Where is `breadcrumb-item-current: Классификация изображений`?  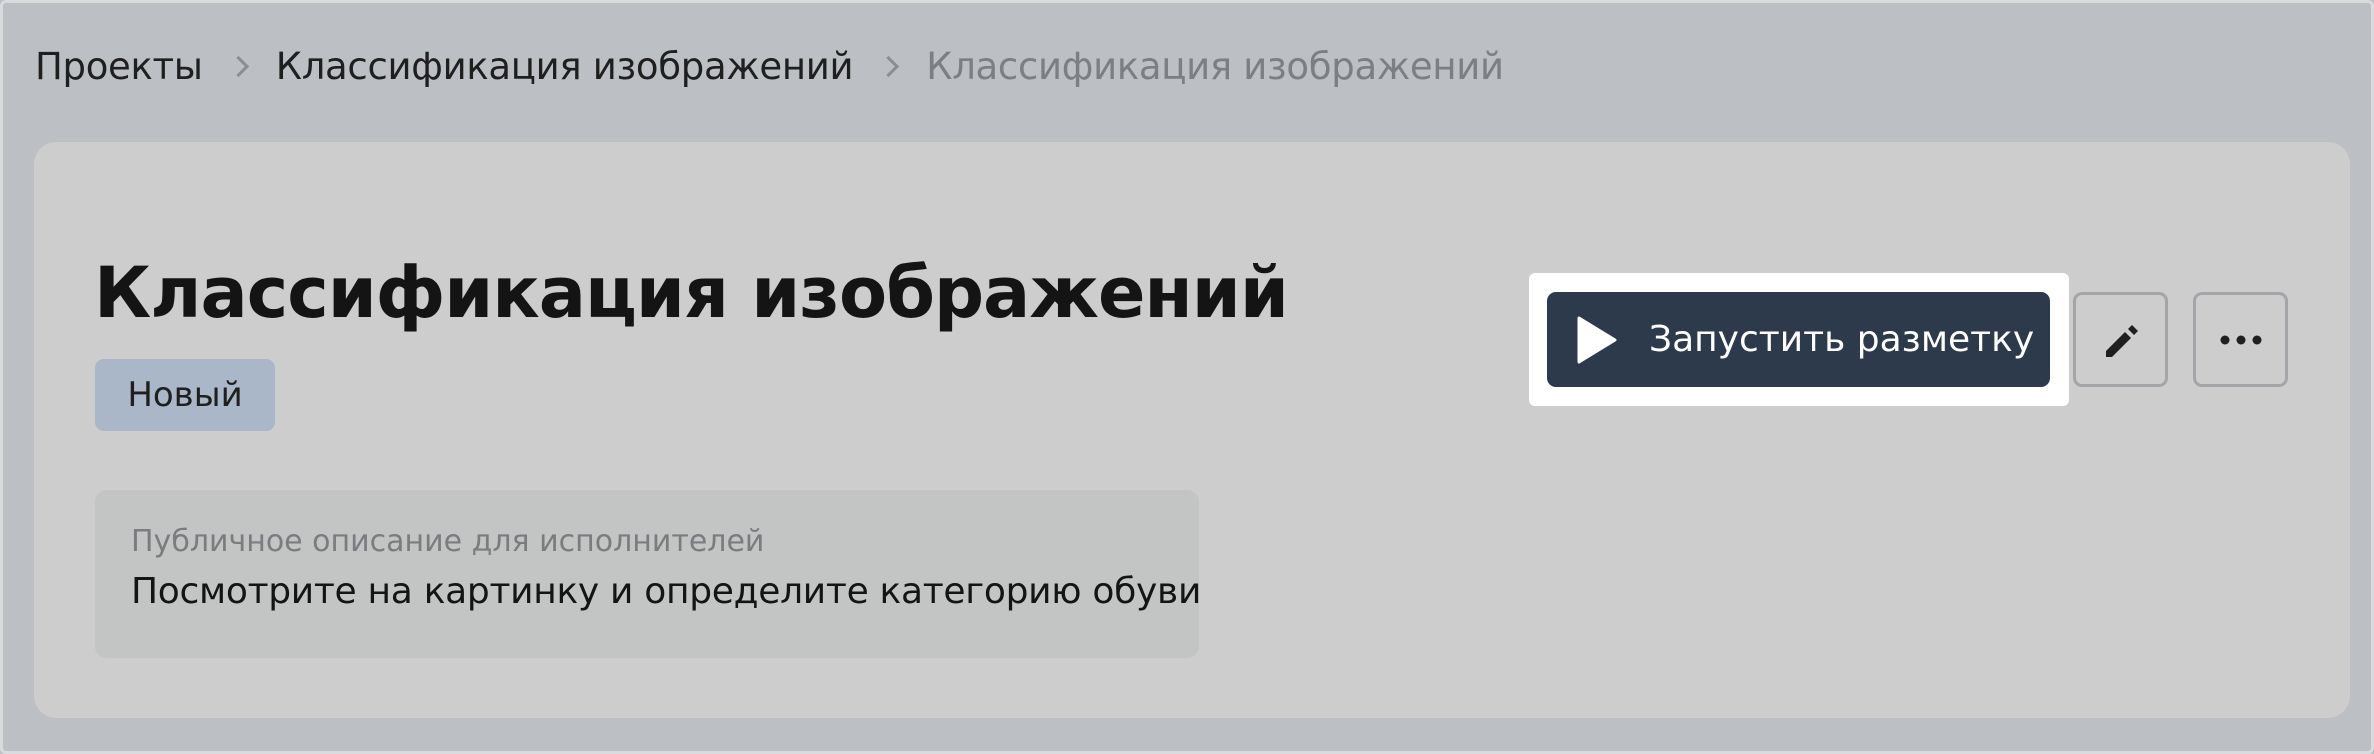
breadcrumb-item-current: Классификация изображений is located at coordinates (1215, 66).